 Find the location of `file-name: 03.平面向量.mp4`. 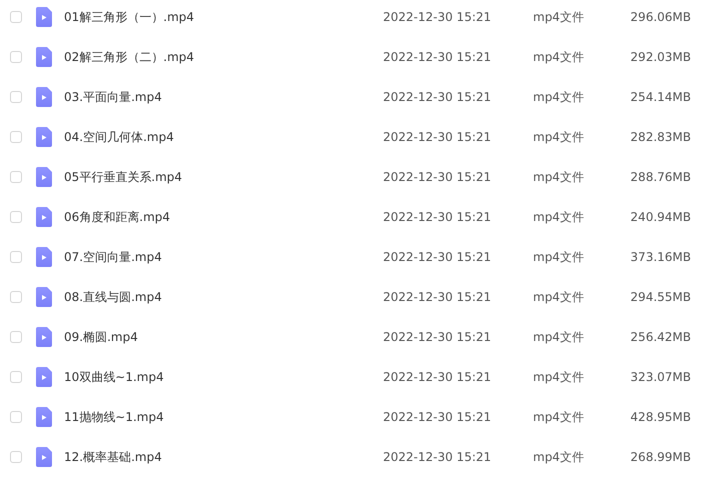

file-name: 03.平面向量.mp4 is located at coordinates (223, 97).